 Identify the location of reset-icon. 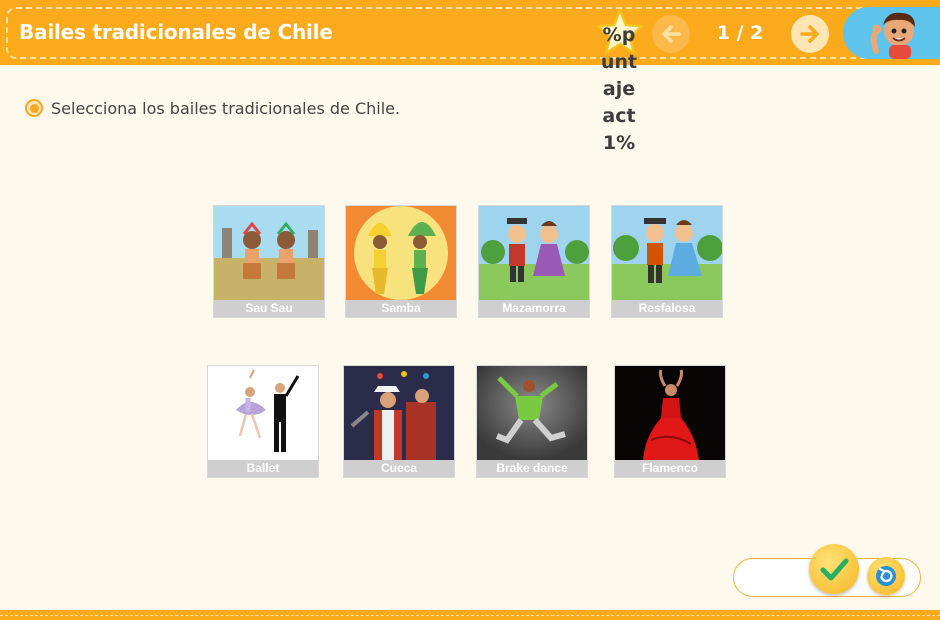
(886, 576).